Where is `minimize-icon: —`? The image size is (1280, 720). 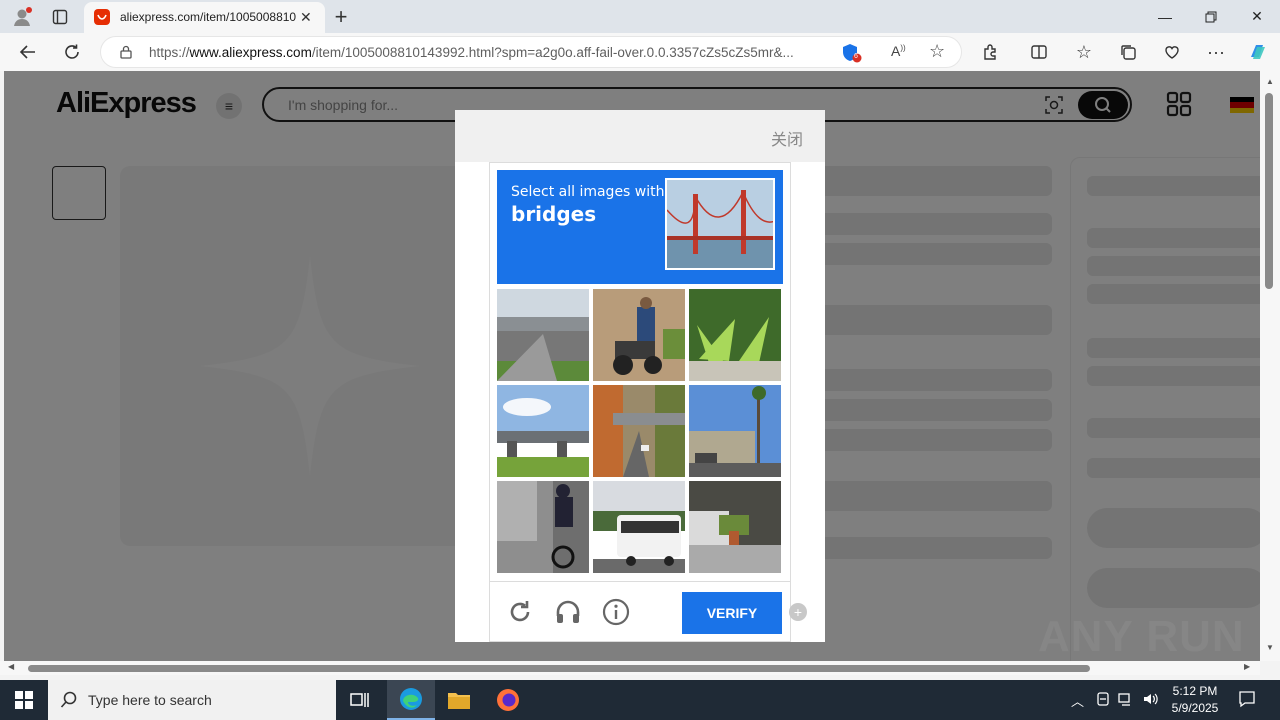 minimize-icon: — is located at coordinates (1165, 16).